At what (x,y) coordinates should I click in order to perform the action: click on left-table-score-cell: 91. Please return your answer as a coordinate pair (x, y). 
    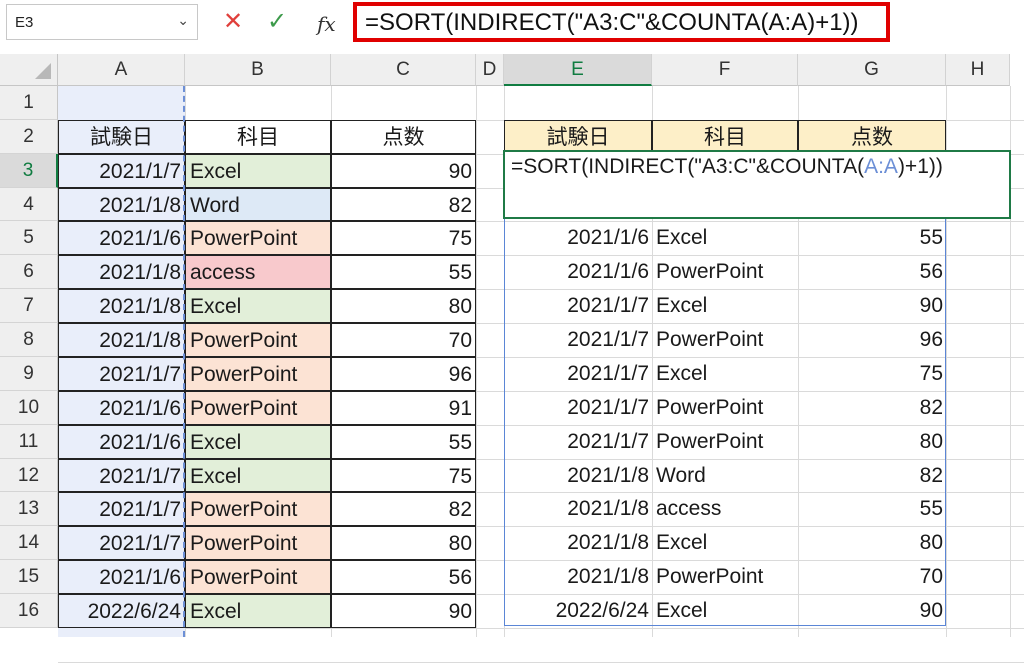
    Looking at the image, I should click on (403, 408).